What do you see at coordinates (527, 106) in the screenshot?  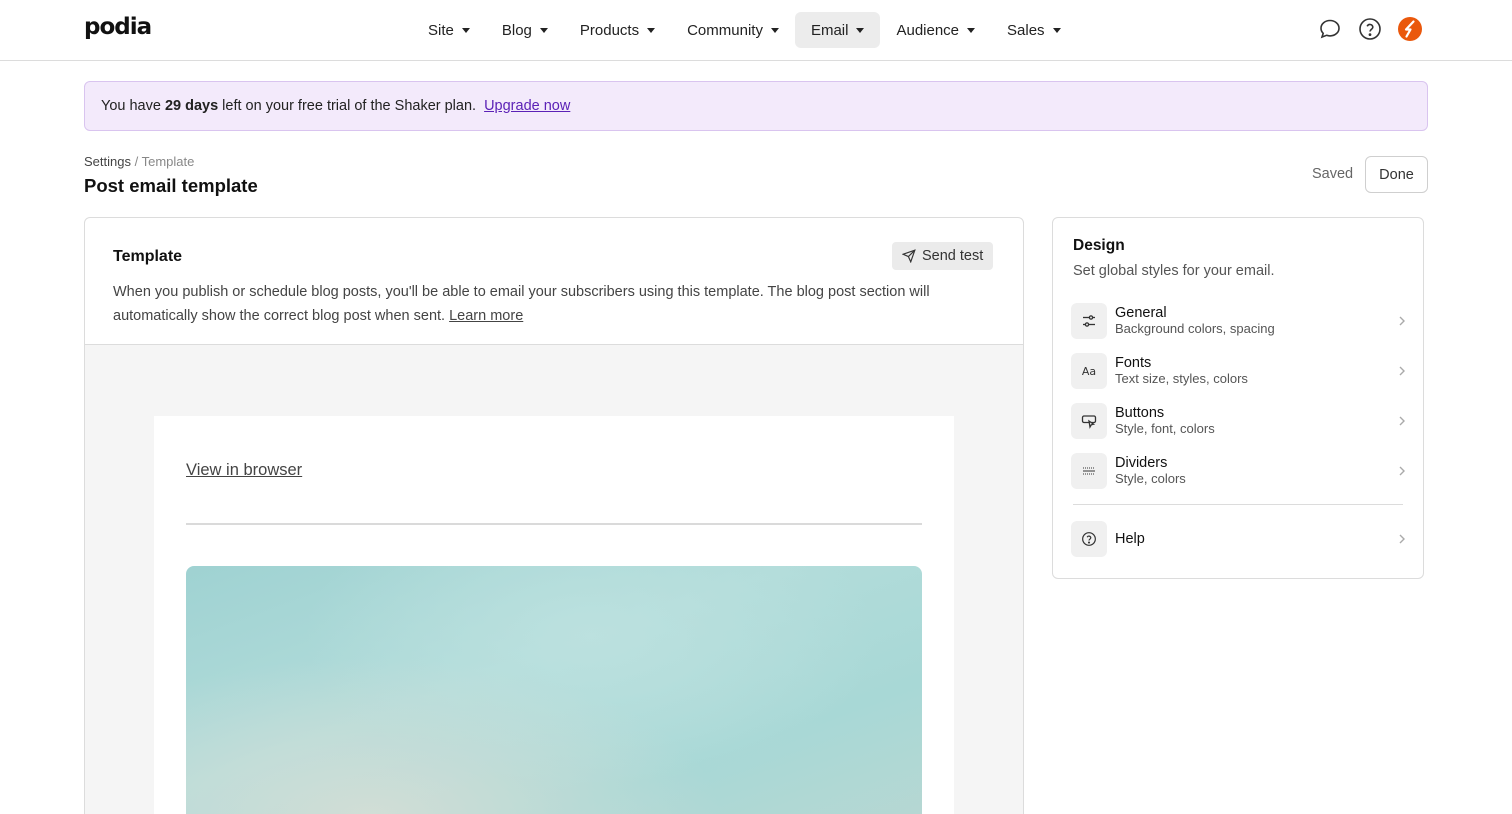 I see `upgrade-now-link: Upgrade now` at bounding box center [527, 106].